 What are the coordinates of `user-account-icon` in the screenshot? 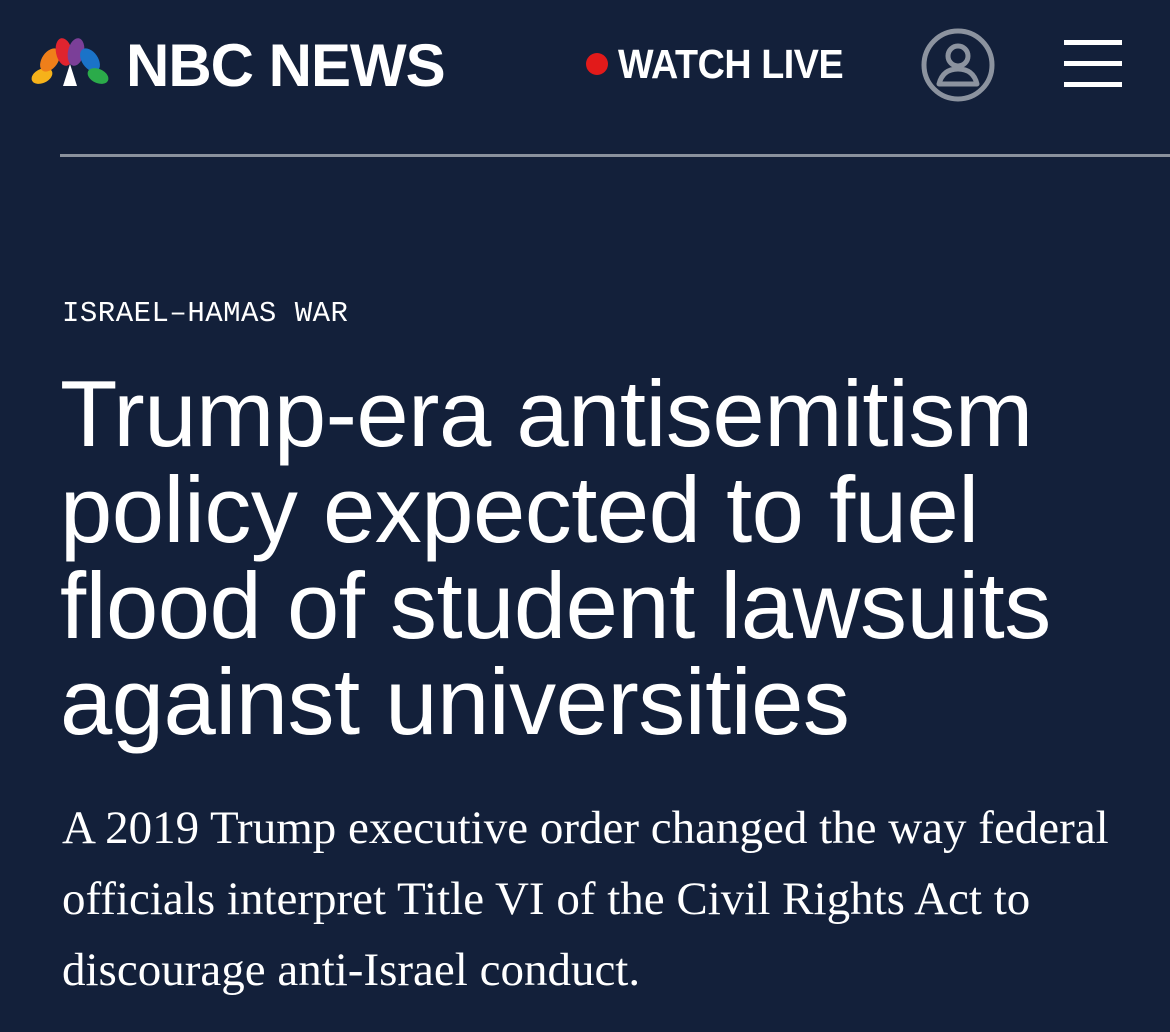 It's located at (958, 65).